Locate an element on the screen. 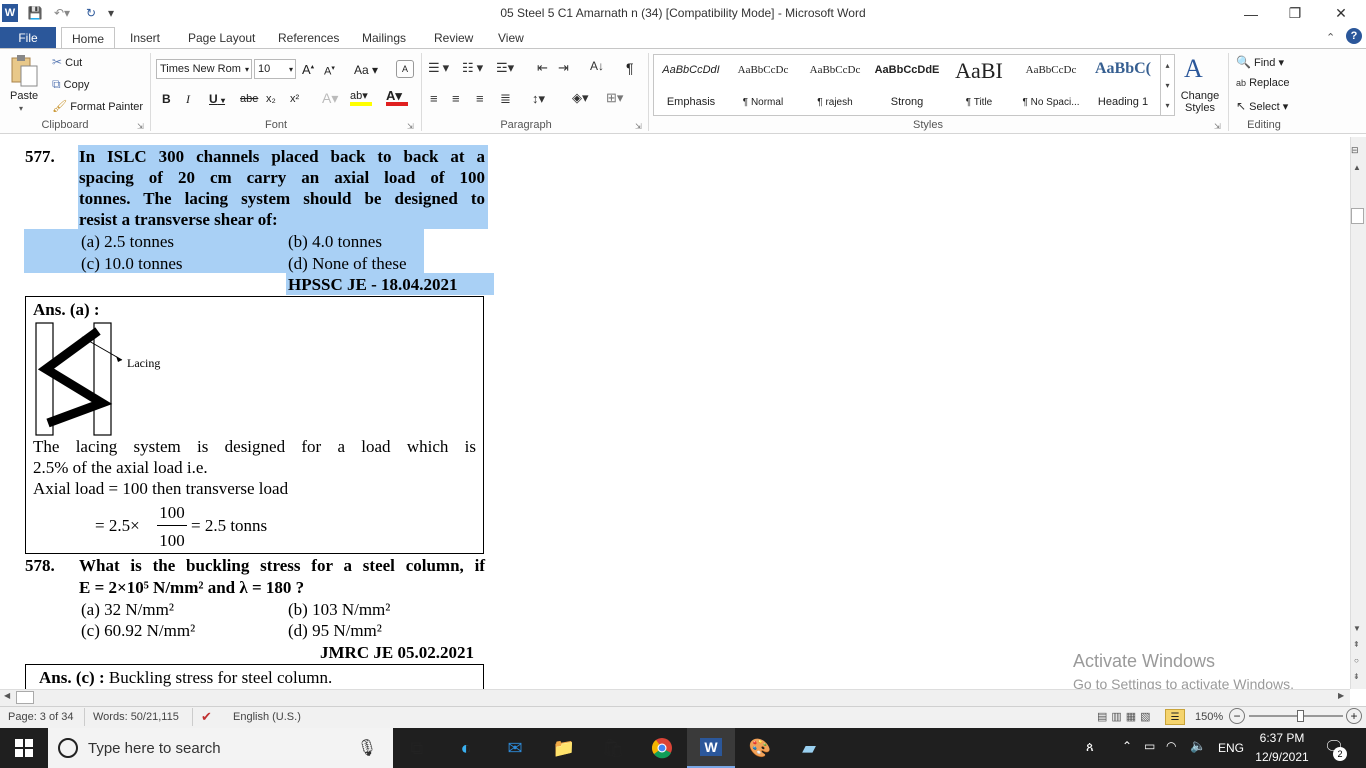  vertical-scroll-thumb is located at coordinates (1357, 216).